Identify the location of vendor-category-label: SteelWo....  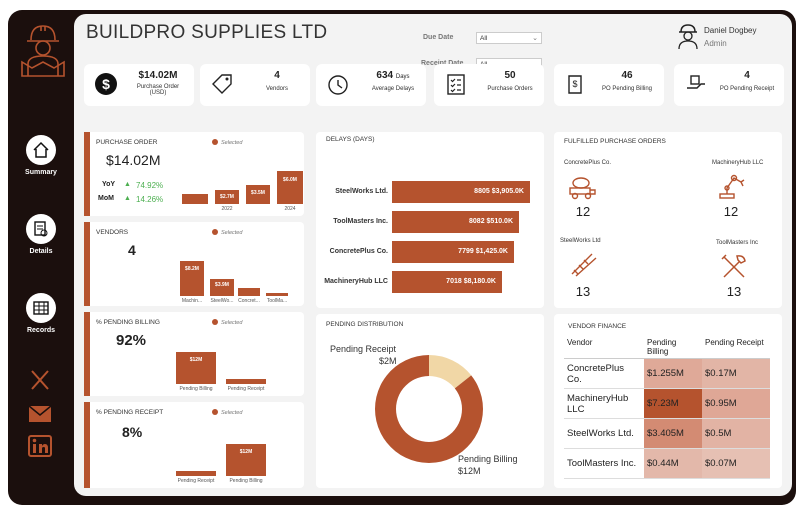
(222, 301).